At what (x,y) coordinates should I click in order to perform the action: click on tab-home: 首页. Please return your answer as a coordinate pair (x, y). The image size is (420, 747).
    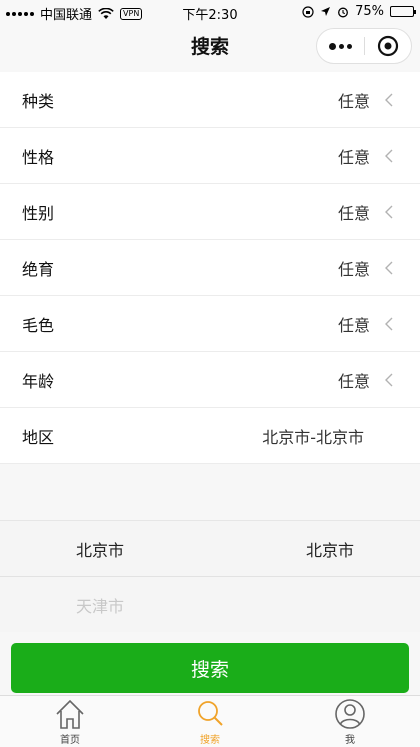
    Looking at the image, I should click on (70, 721).